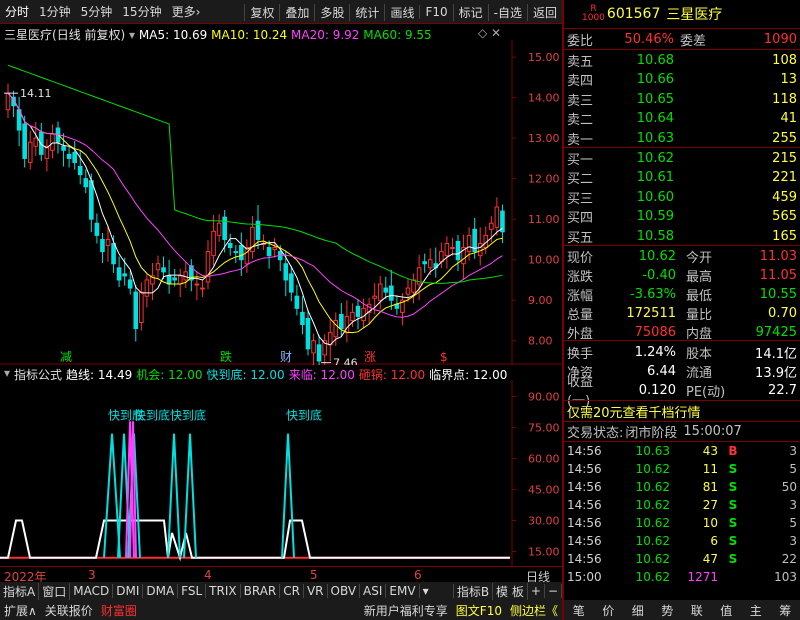  What do you see at coordinates (370, 356) in the screenshot?
I see `event-marker: 涨` at bounding box center [370, 356].